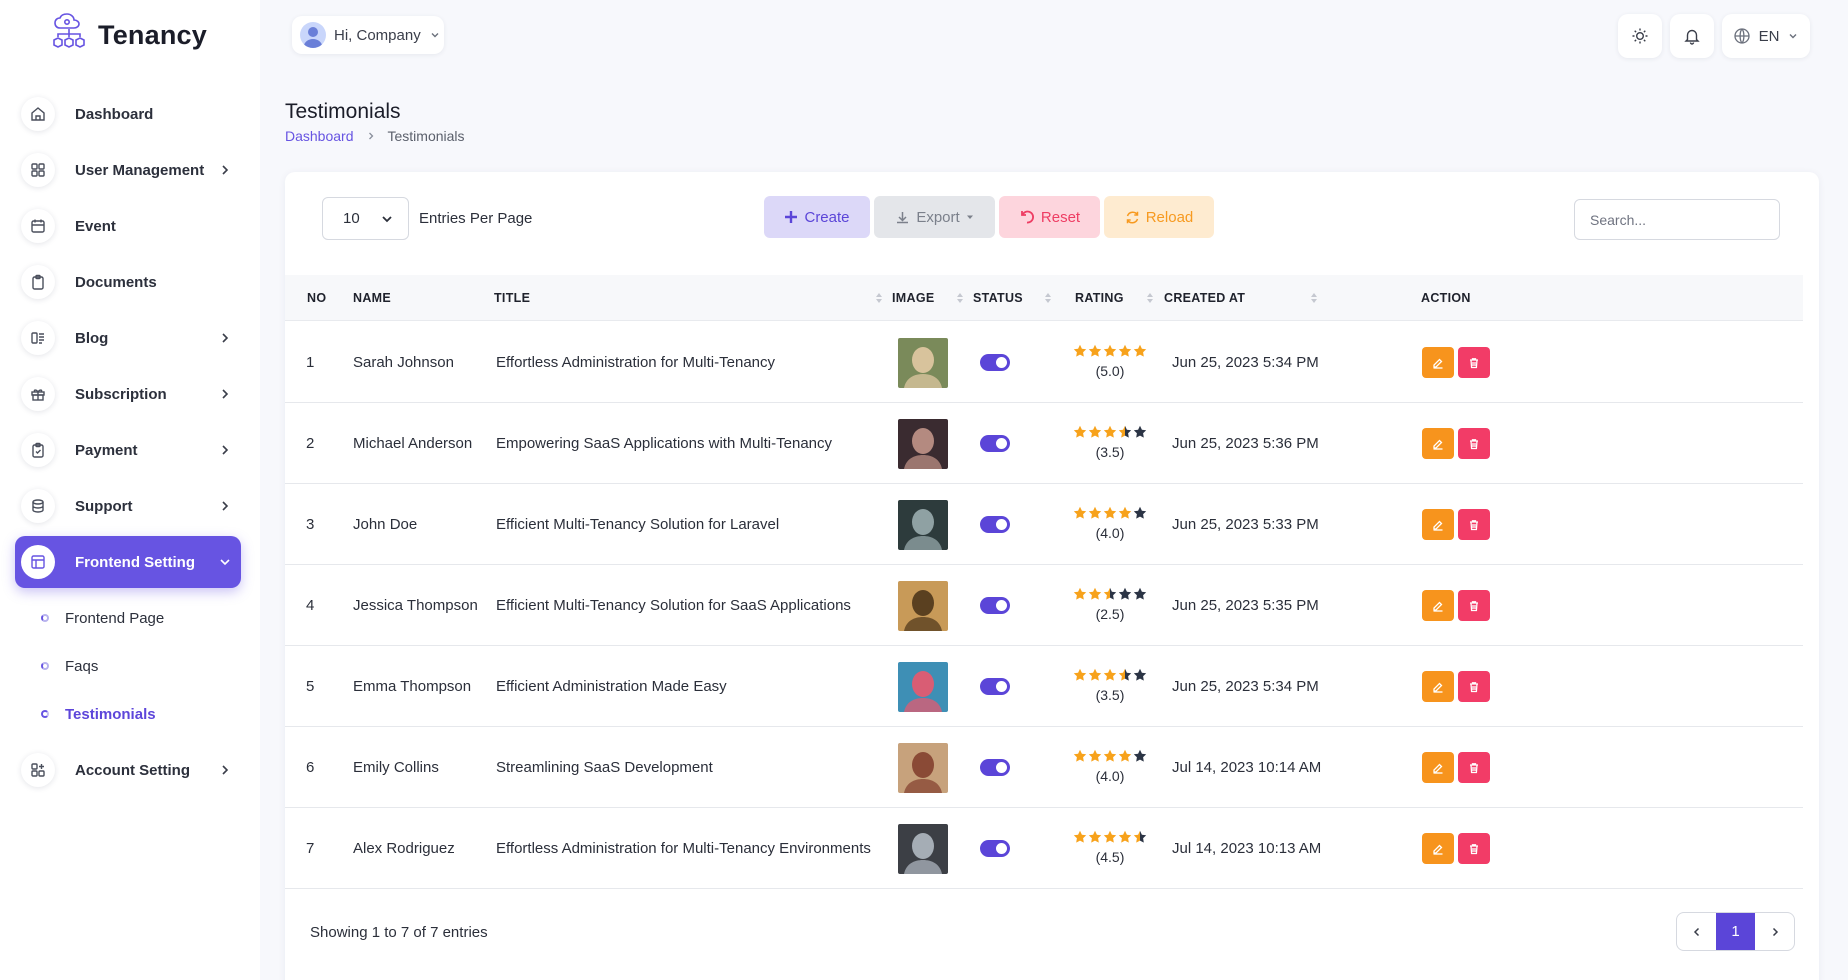  What do you see at coordinates (903, 217) in the screenshot?
I see `download-icon` at bounding box center [903, 217].